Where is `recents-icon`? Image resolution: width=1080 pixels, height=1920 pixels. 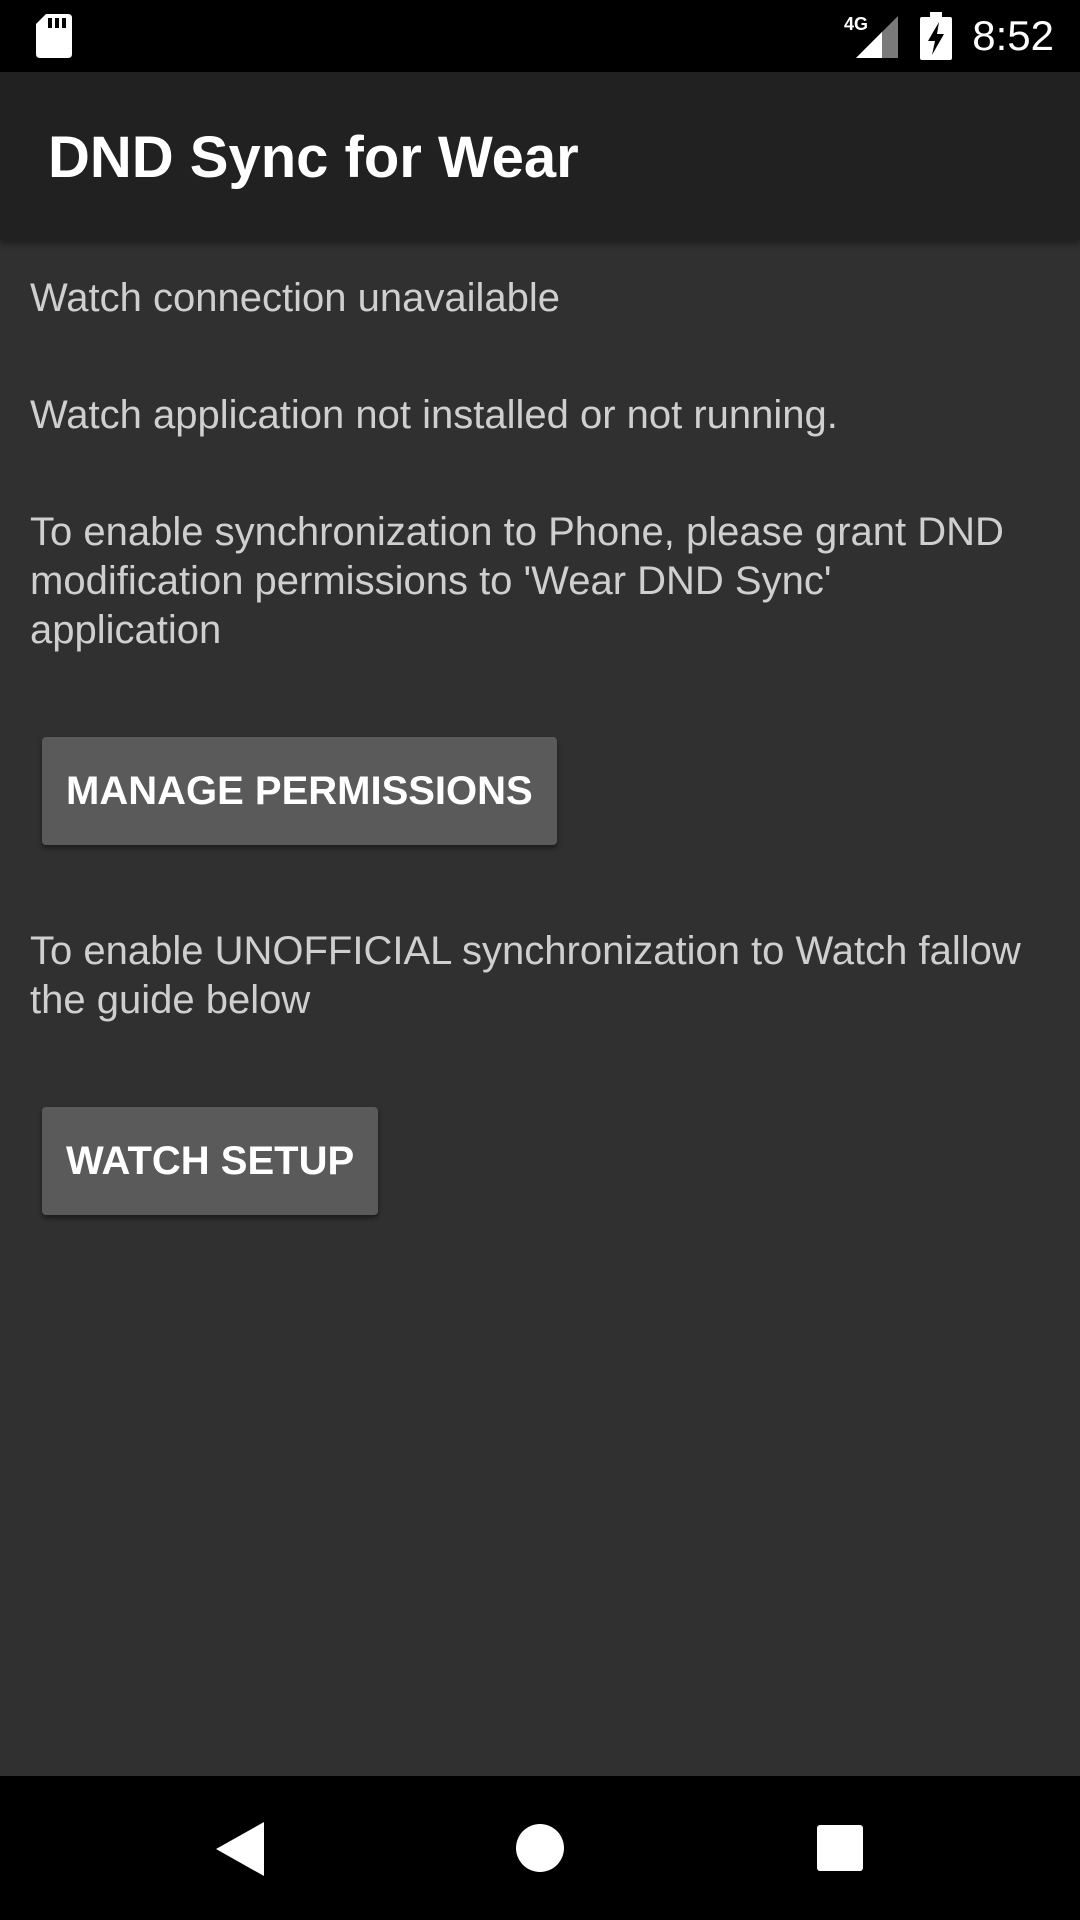
recents-icon is located at coordinates (840, 1848).